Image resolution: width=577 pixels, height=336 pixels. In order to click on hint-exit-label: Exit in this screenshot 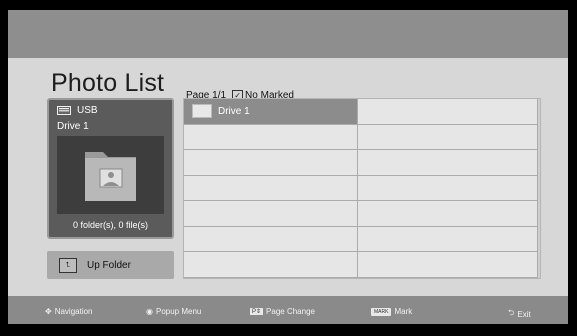, I will do `click(524, 314)`.